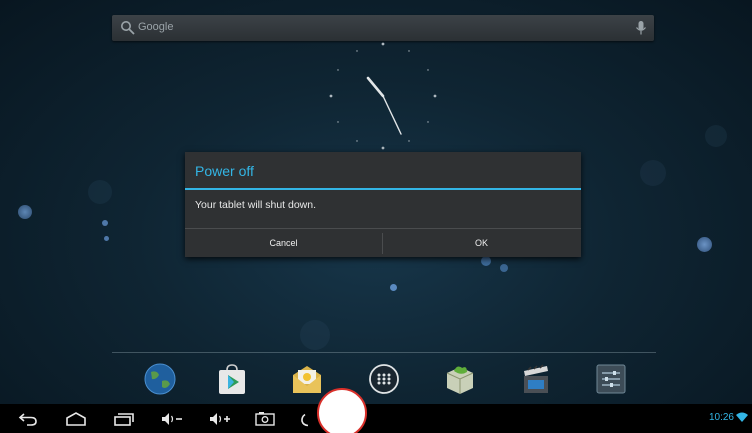 This screenshot has width=752, height=433. Describe the element at coordinates (256, 205) in the screenshot. I see `dialog-message: Your tablet will shut down.` at that location.